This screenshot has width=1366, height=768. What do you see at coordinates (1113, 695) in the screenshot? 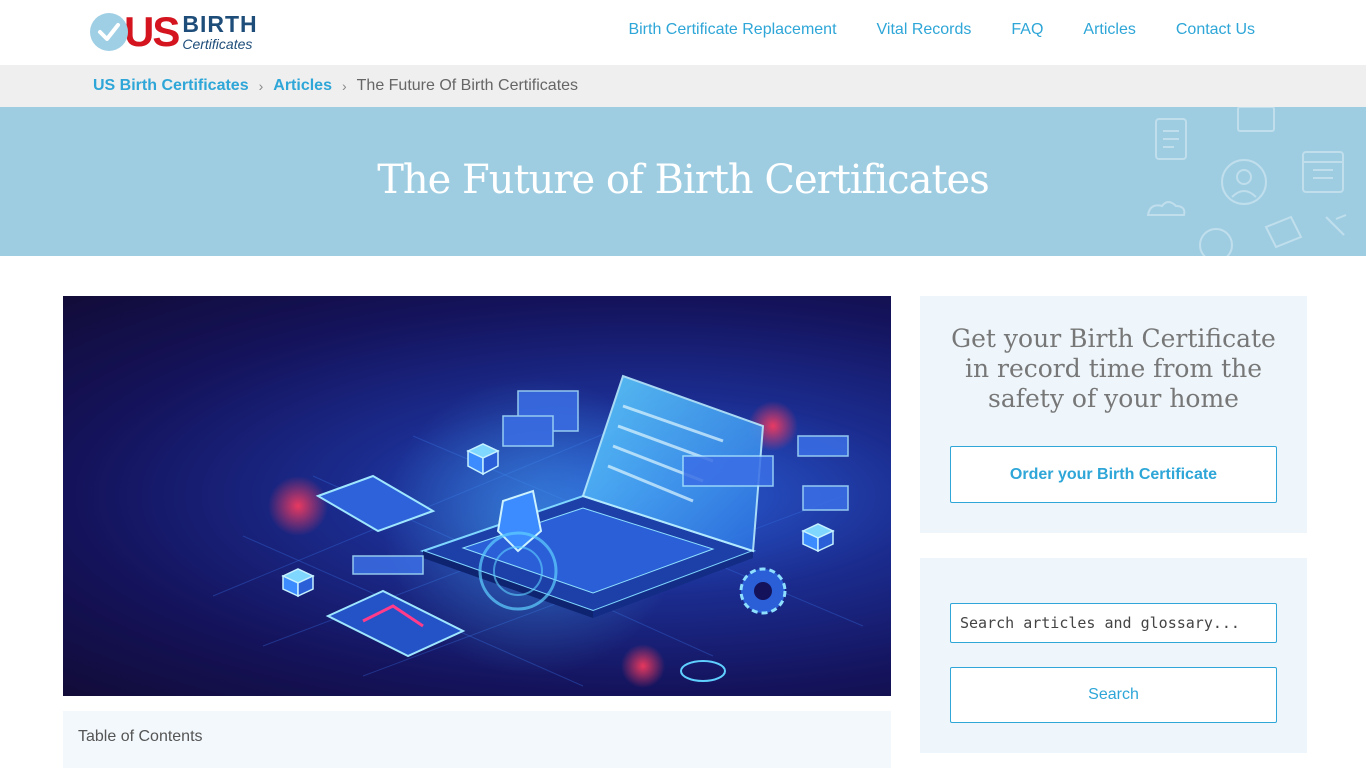
I see `search-button: Search` at bounding box center [1113, 695].